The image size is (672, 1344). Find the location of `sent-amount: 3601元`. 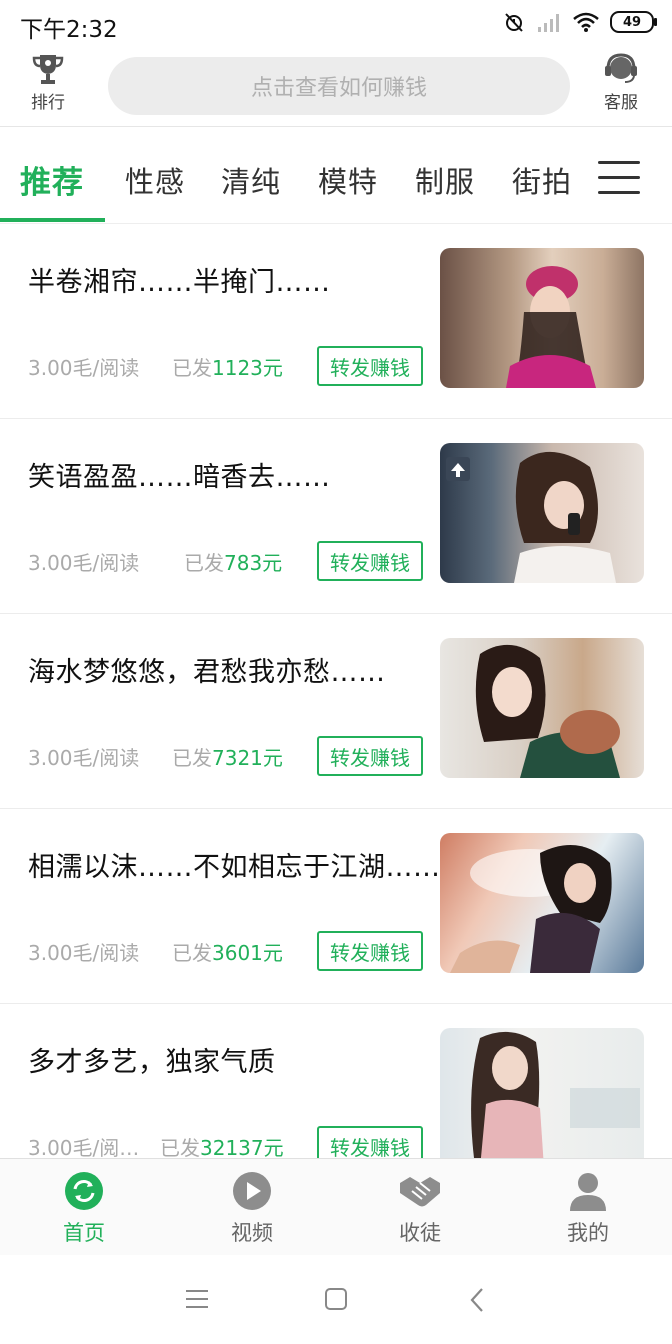

sent-amount: 3601元 is located at coordinates (247, 953).